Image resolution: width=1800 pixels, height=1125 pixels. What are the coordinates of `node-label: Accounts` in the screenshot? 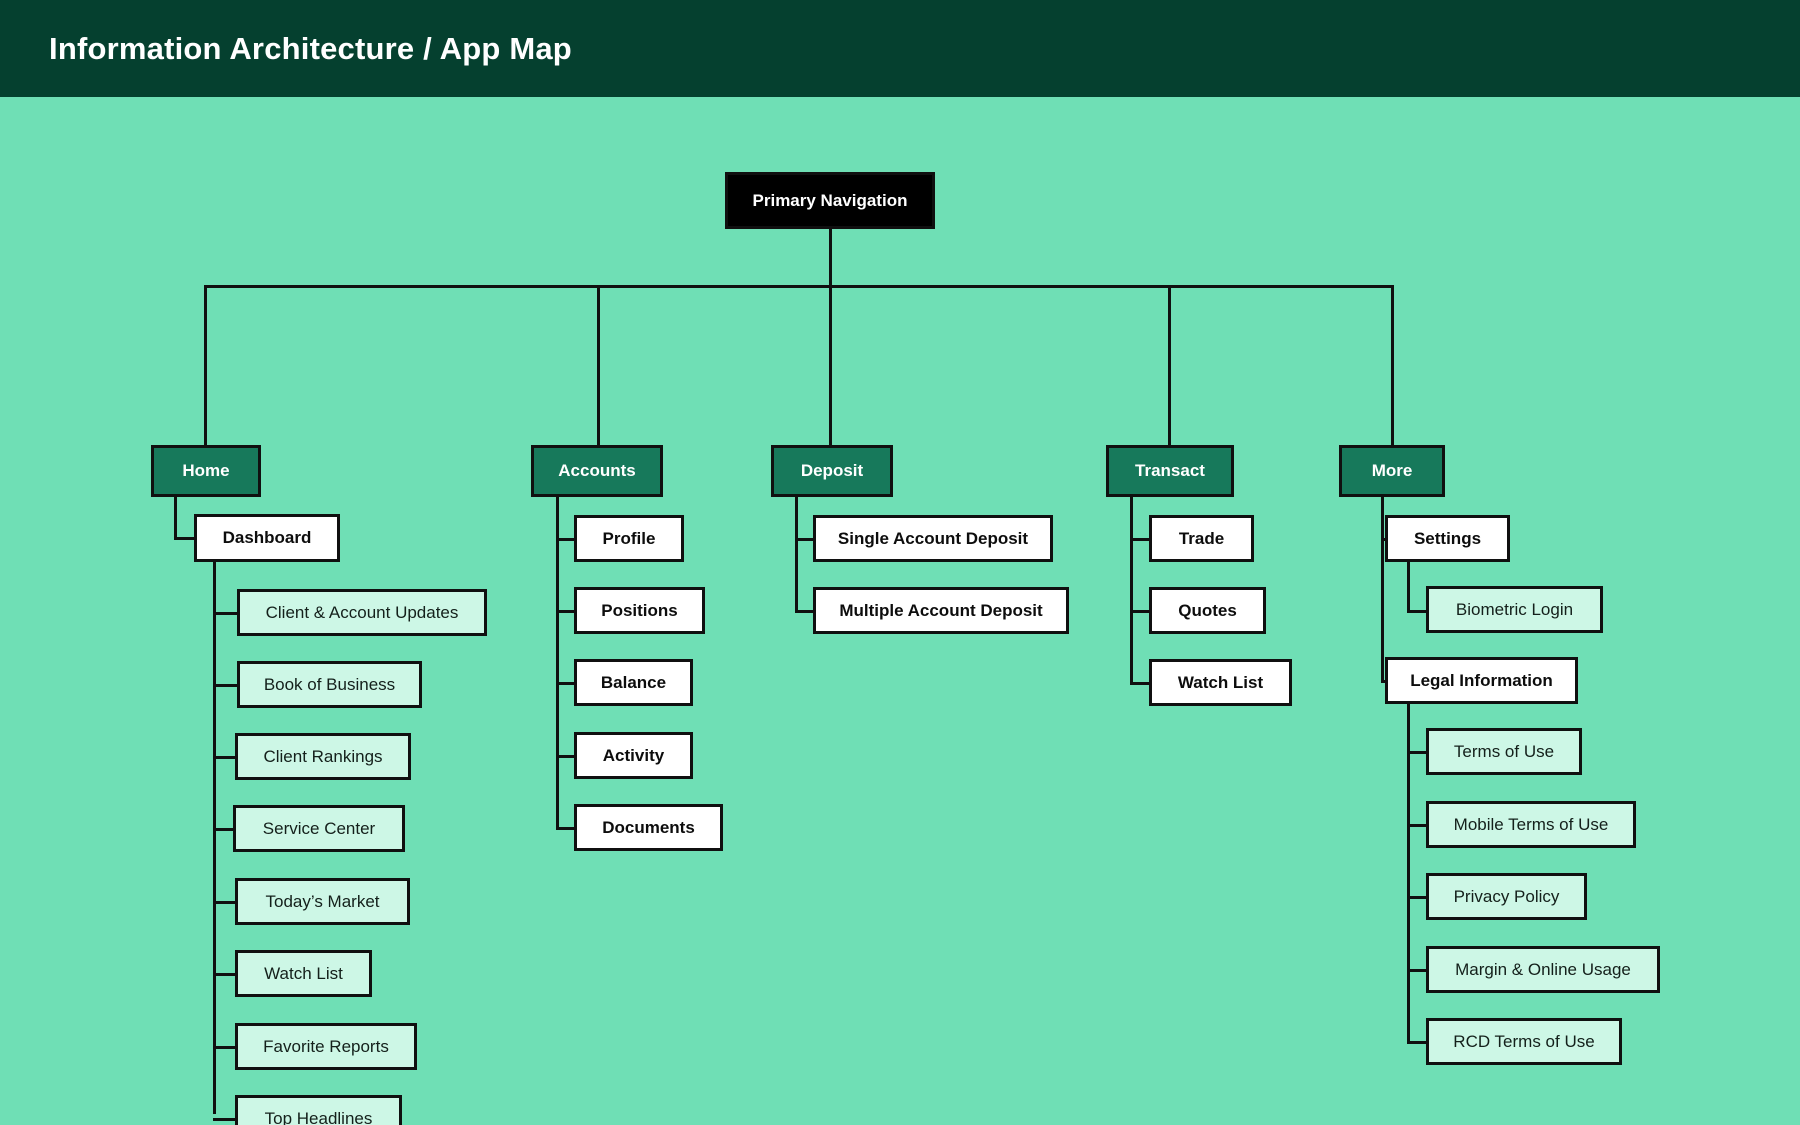 It's located at (597, 471).